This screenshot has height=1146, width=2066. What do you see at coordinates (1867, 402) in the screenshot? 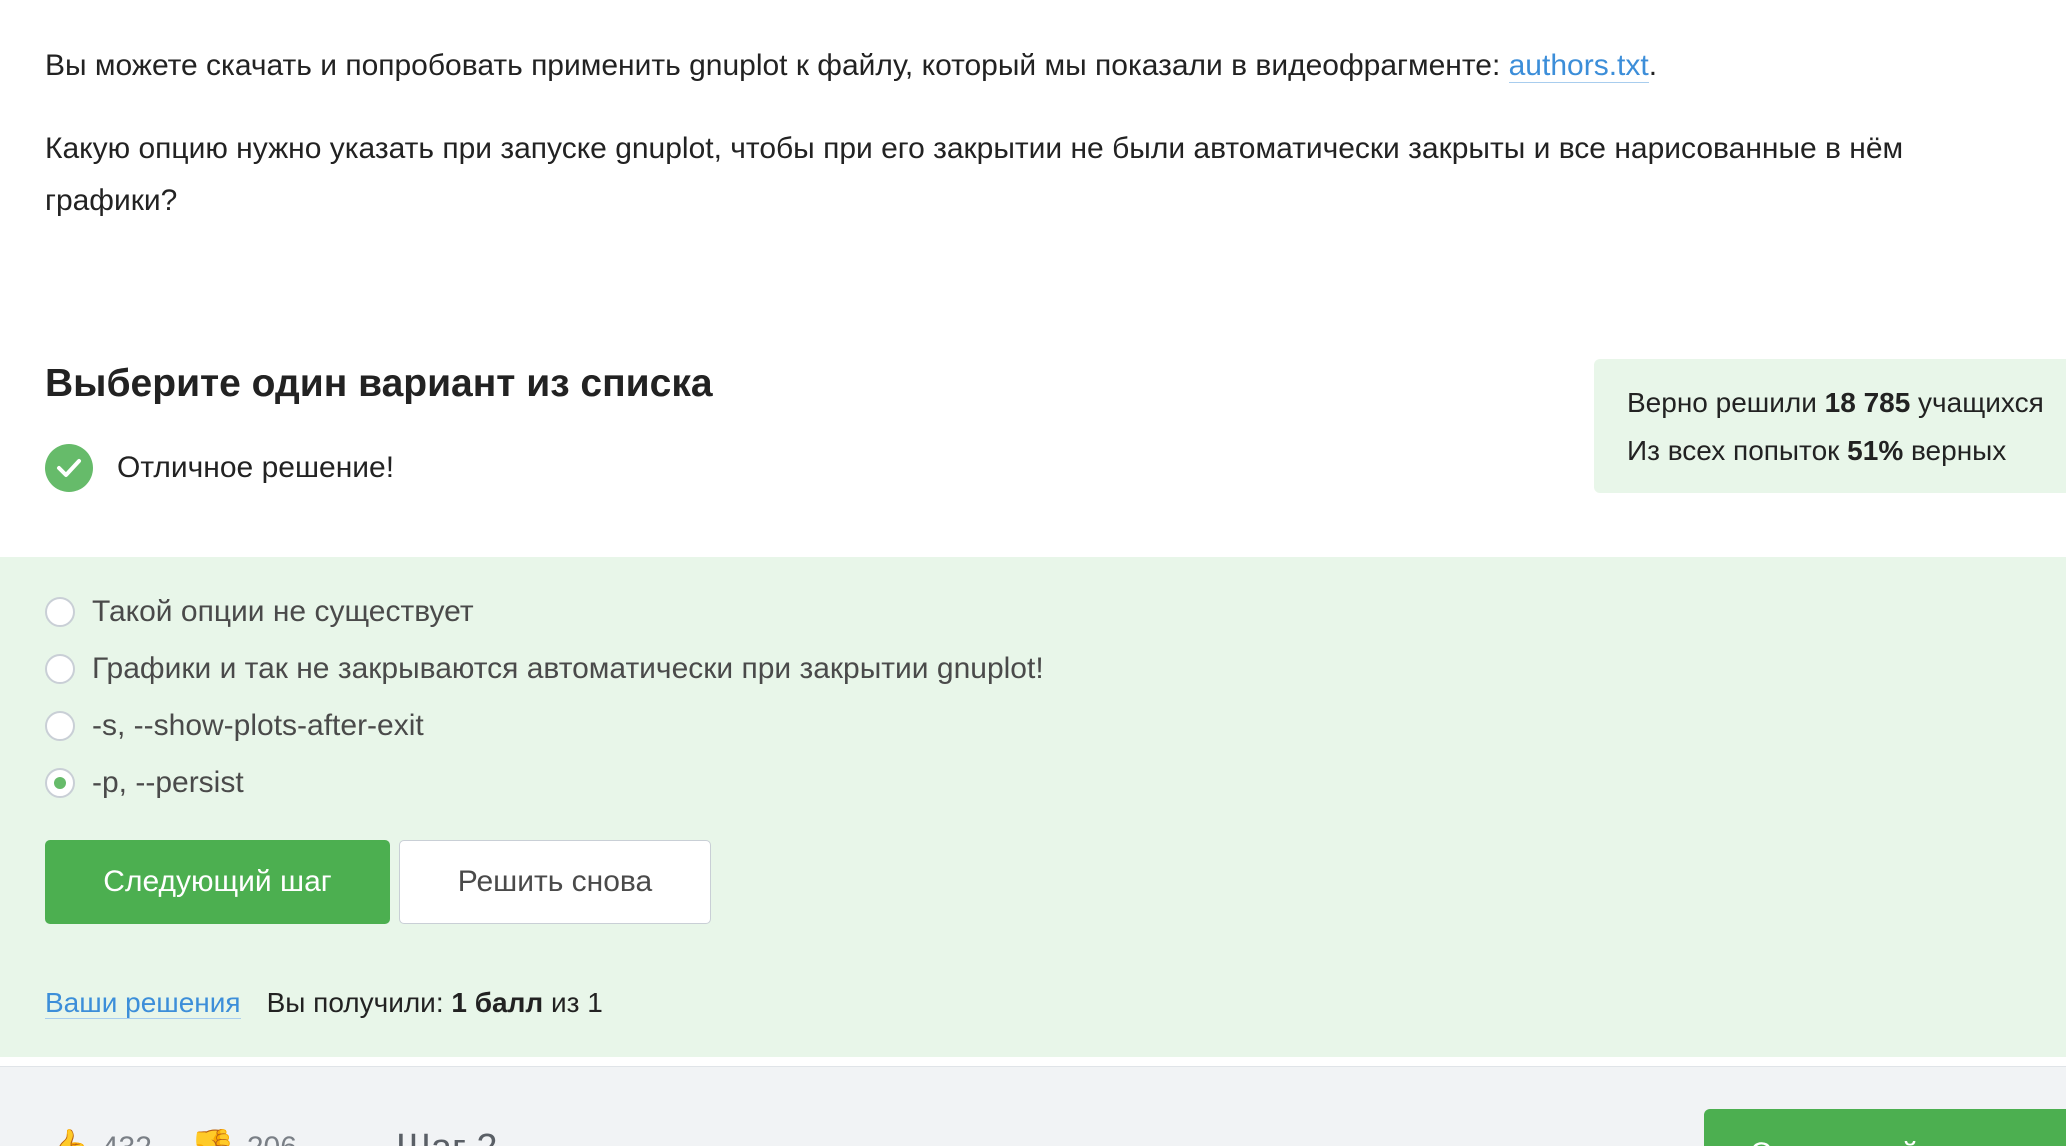
I see `stats-solved-count: 18 785` at bounding box center [1867, 402].